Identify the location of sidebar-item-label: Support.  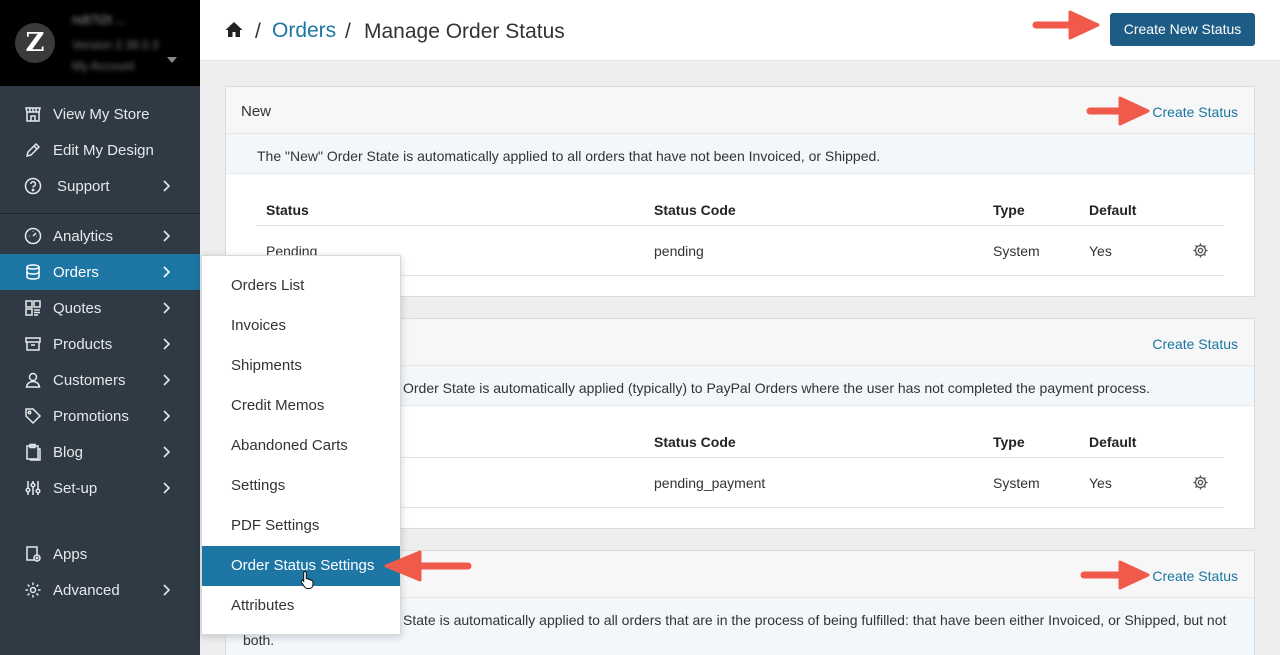
(83, 186).